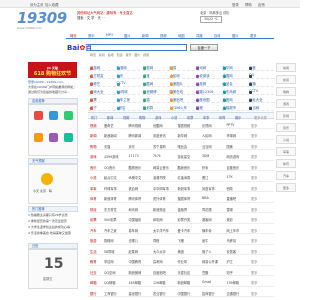 This screenshot has height=300, width=320. I want to click on category-link: 搜狐体育, so click(184, 198).